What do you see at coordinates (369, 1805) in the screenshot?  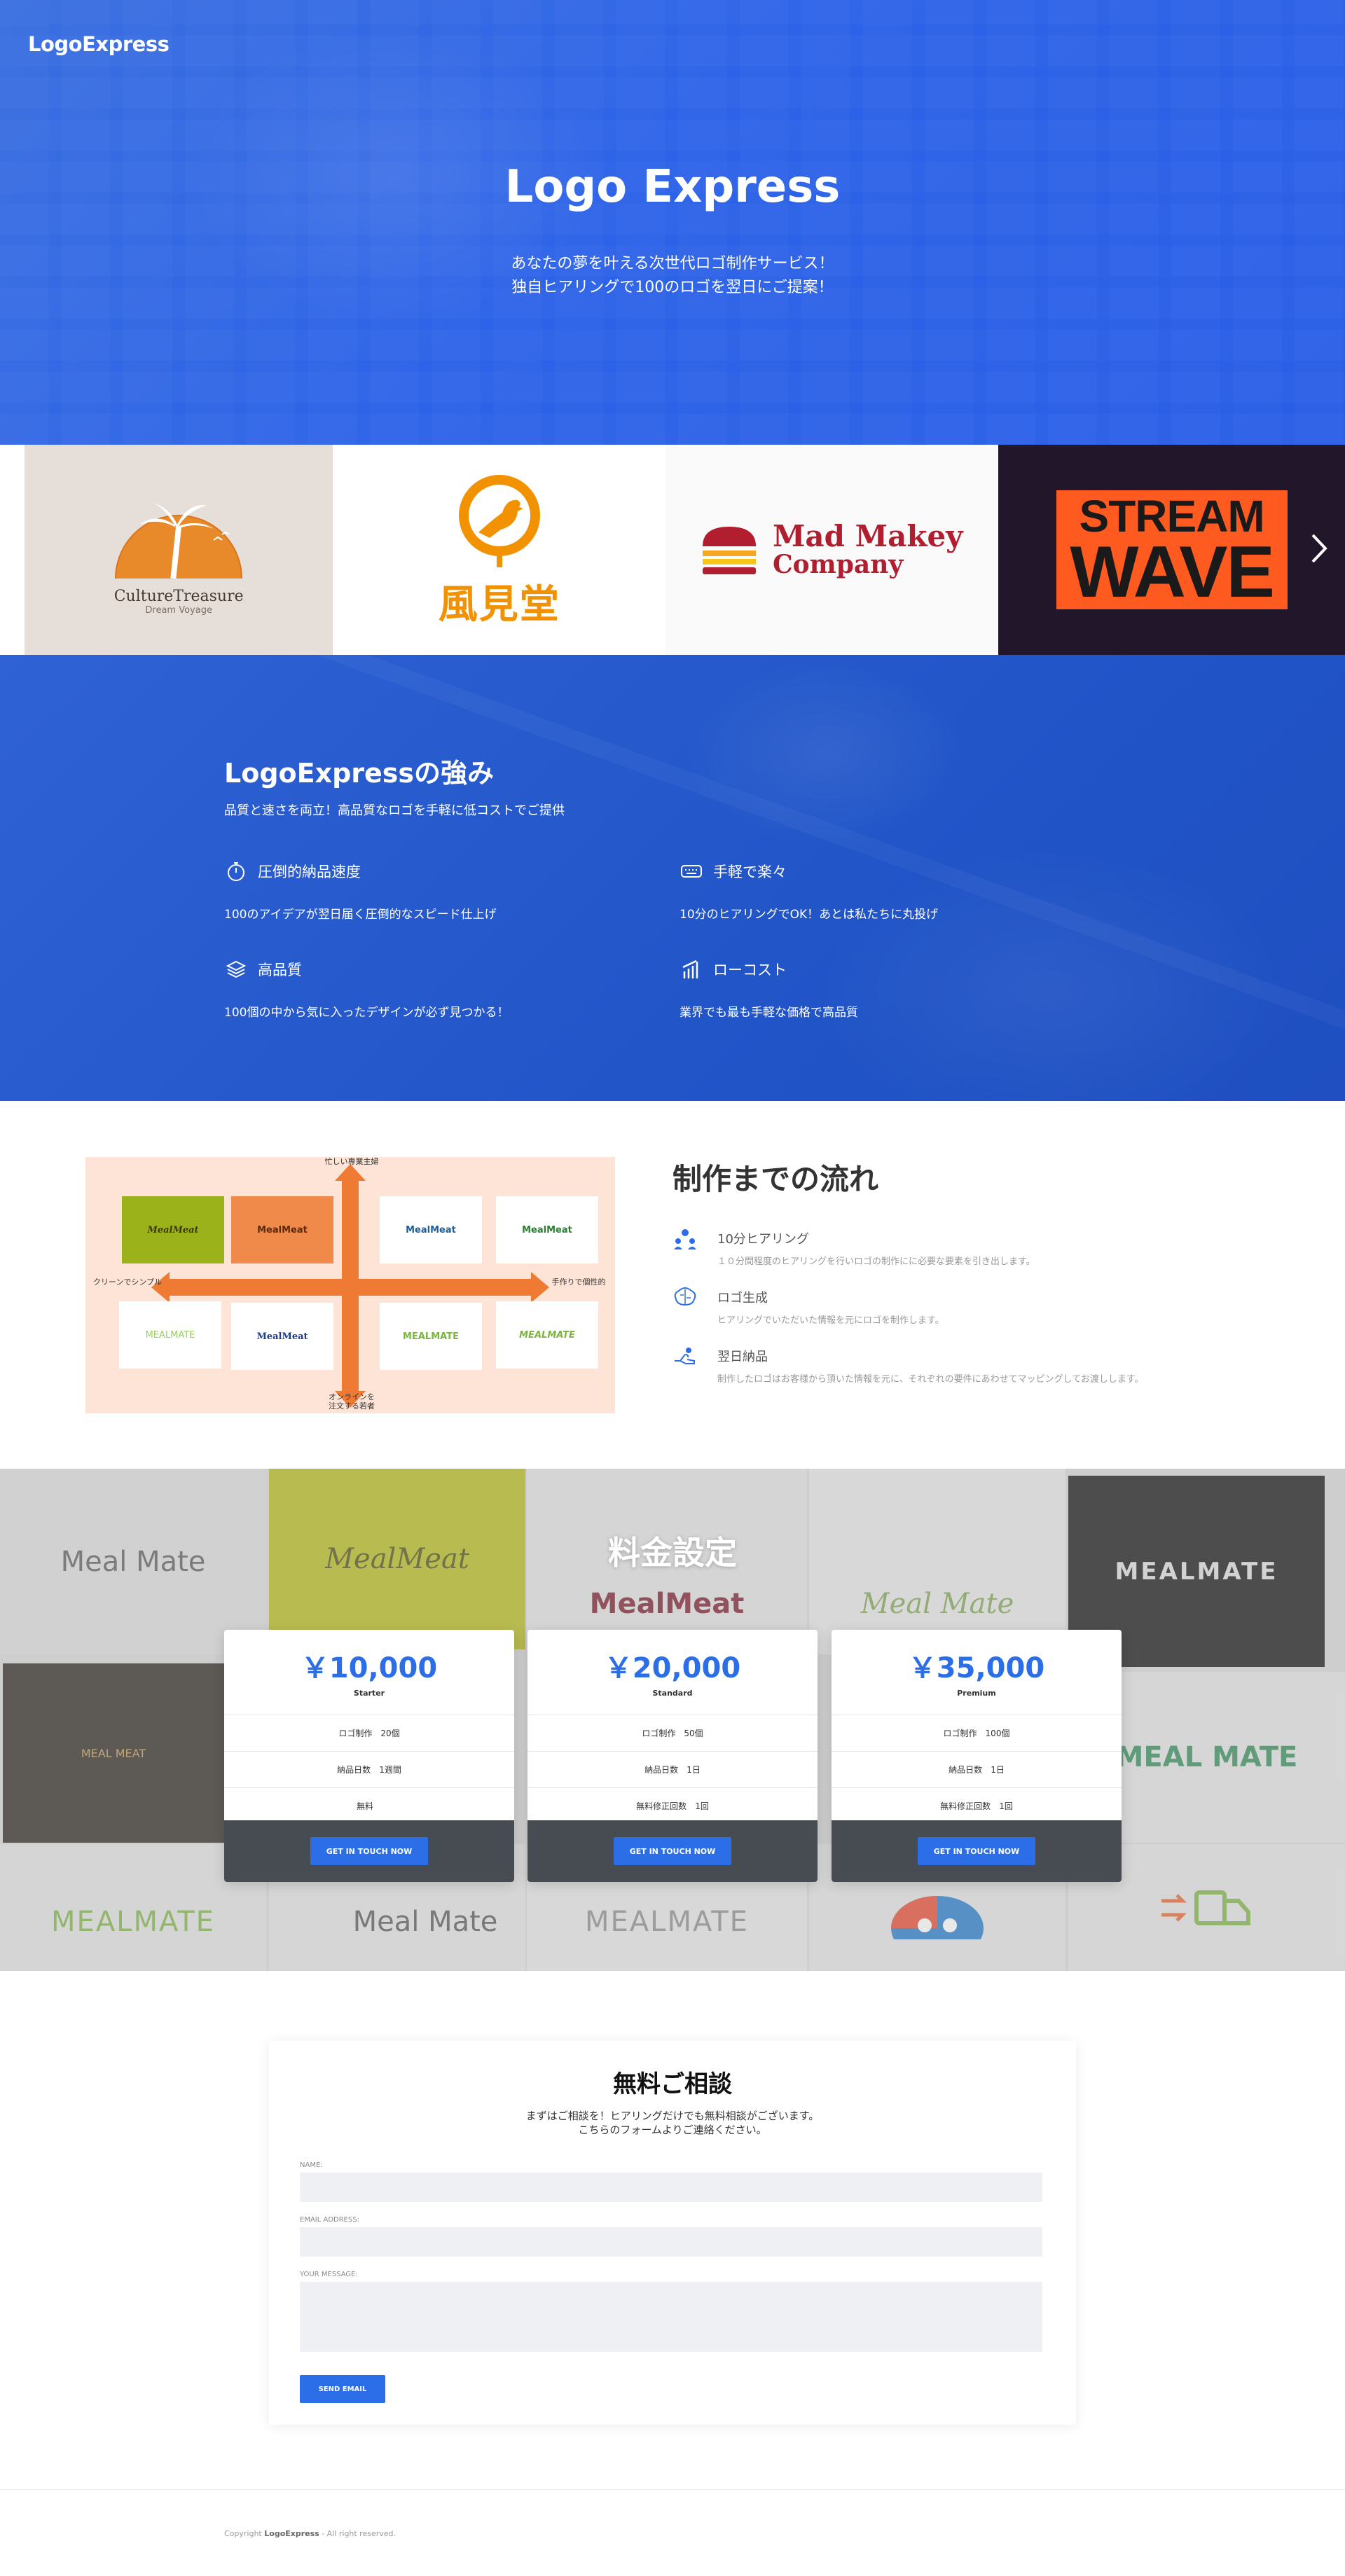 I see `plan-feature-row: 無料` at bounding box center [369, 1805].